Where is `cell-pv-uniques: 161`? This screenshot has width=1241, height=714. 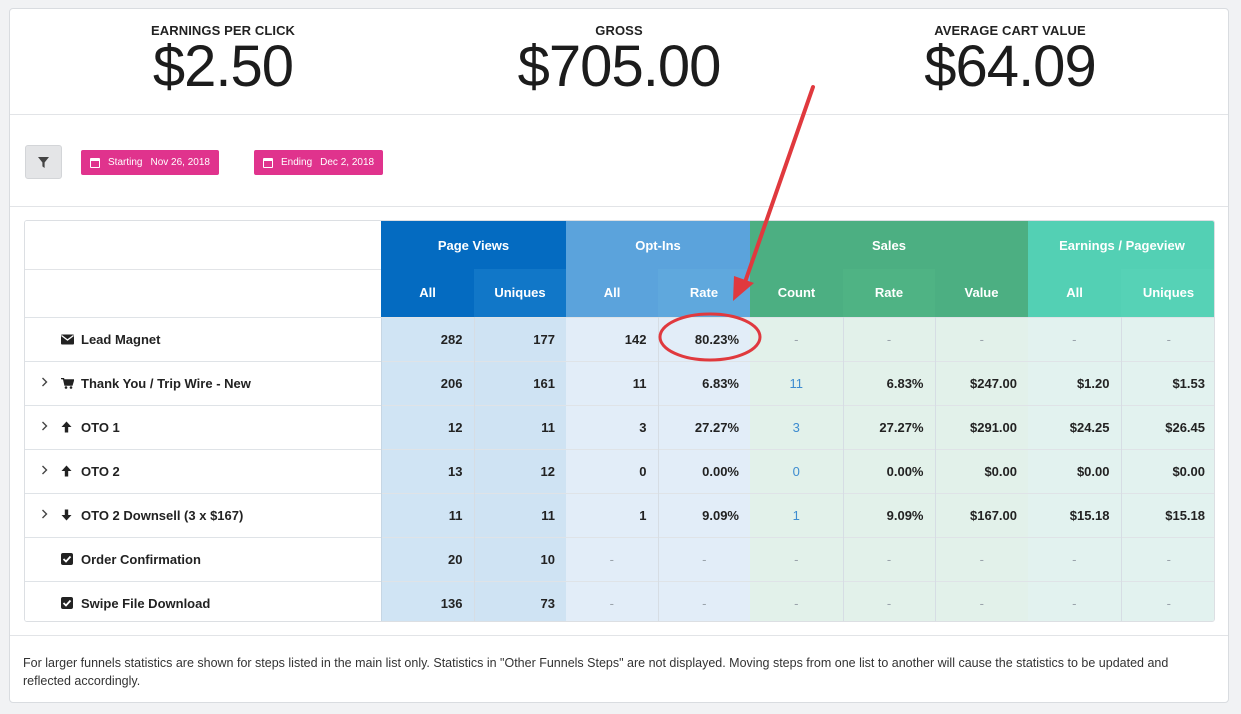
cell-pv-uniques: 161 is located at coordinates (520, 382).